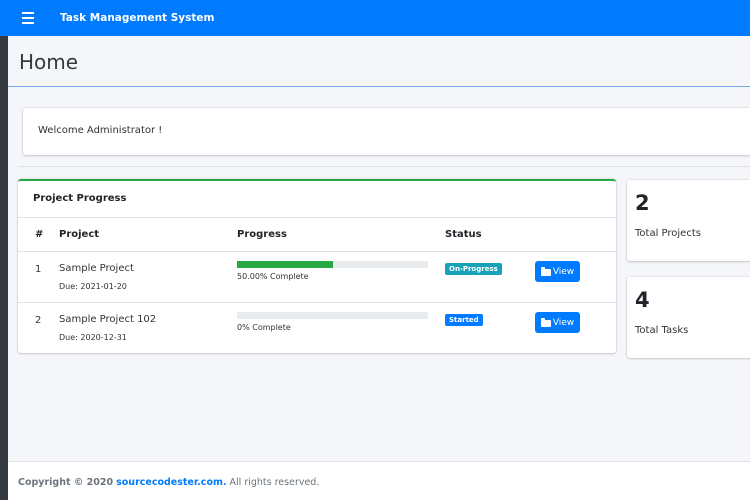 The image size is (750, 500). I want to click on row-index: 2, so click(38, 320).